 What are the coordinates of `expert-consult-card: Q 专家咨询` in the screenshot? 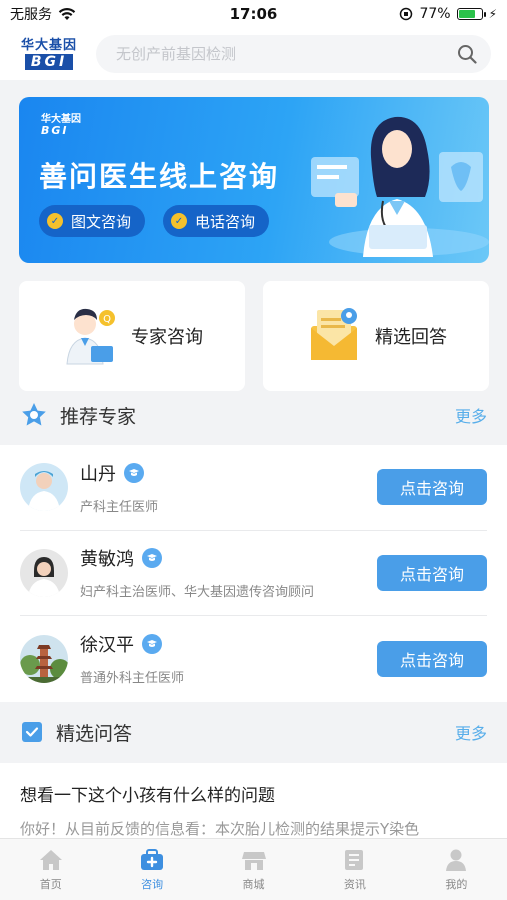 It's located at (132, 336).